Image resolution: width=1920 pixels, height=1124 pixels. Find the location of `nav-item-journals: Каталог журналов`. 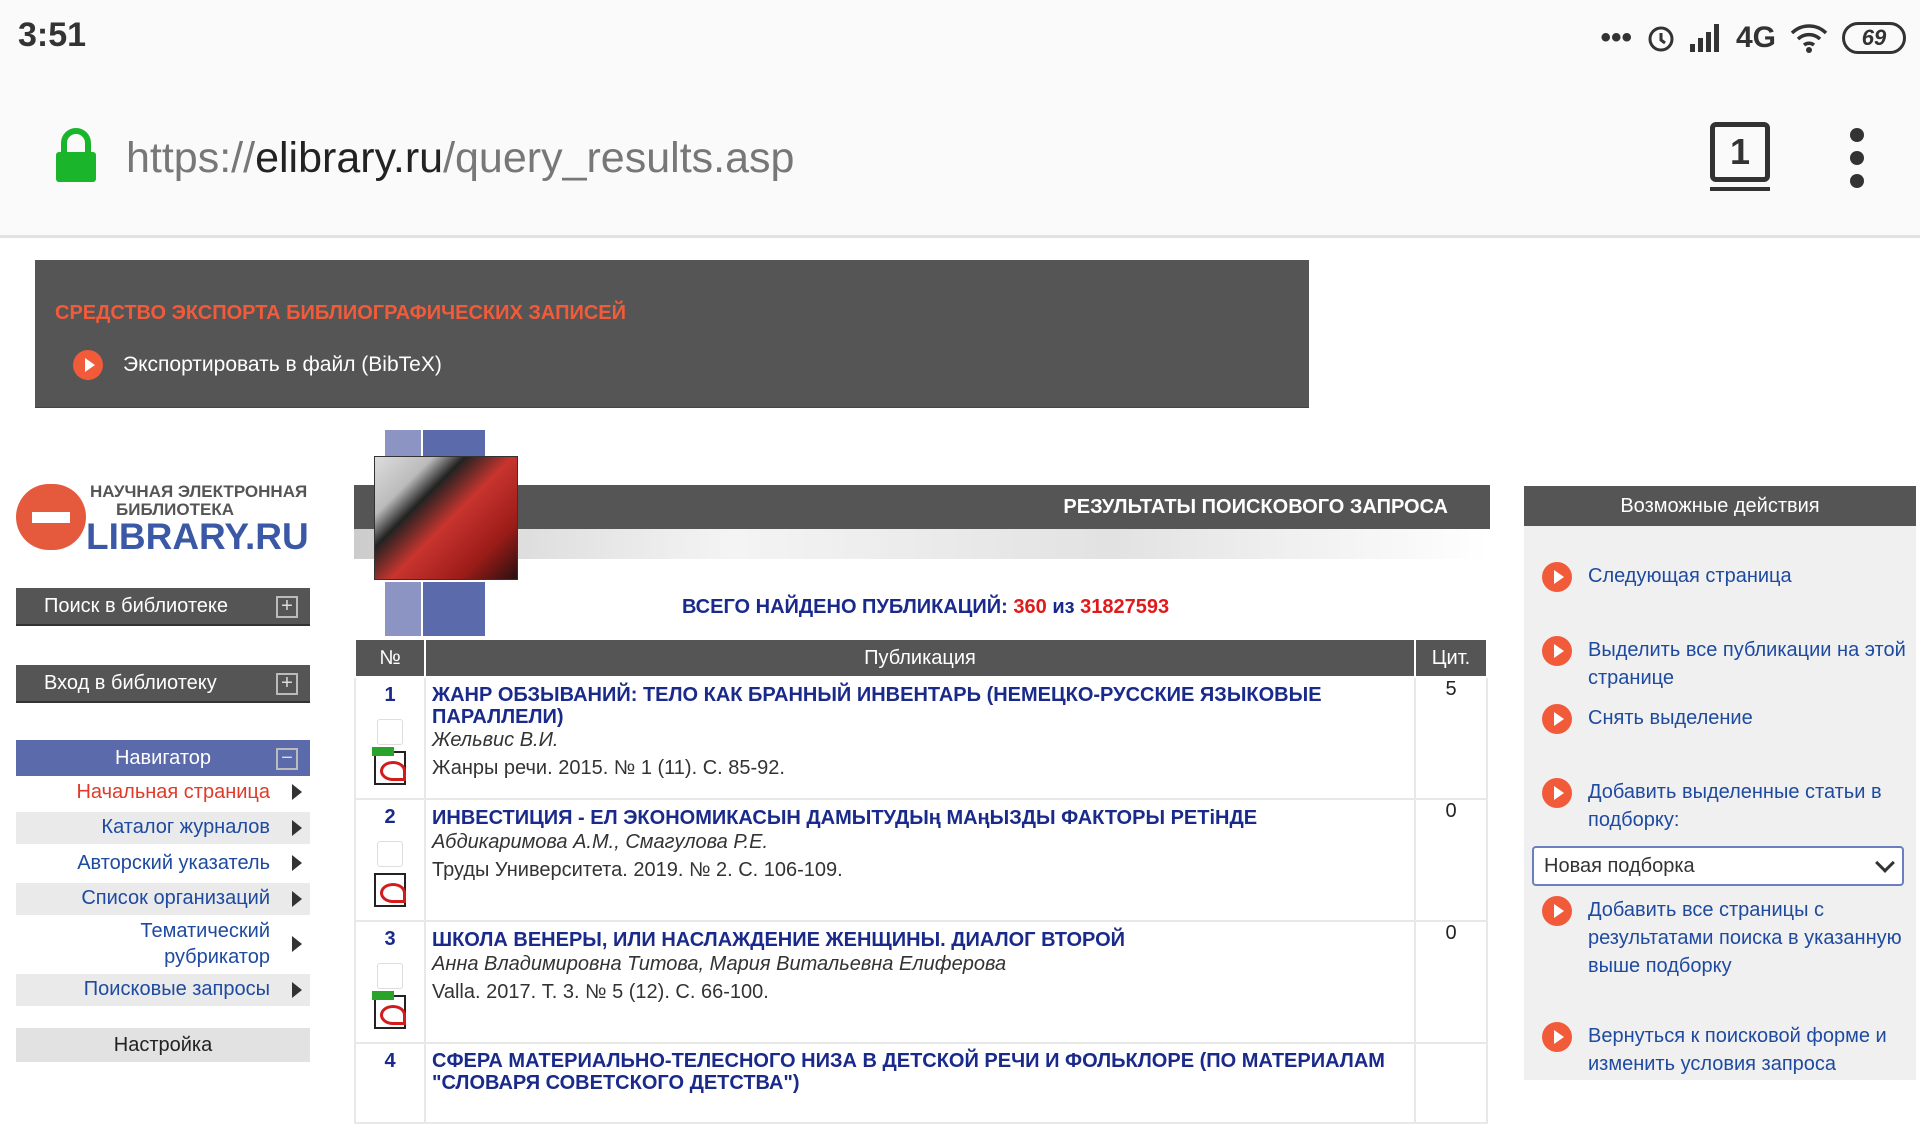

nav-item-journals: Каталог журналов is located at coordinates (163, 827).